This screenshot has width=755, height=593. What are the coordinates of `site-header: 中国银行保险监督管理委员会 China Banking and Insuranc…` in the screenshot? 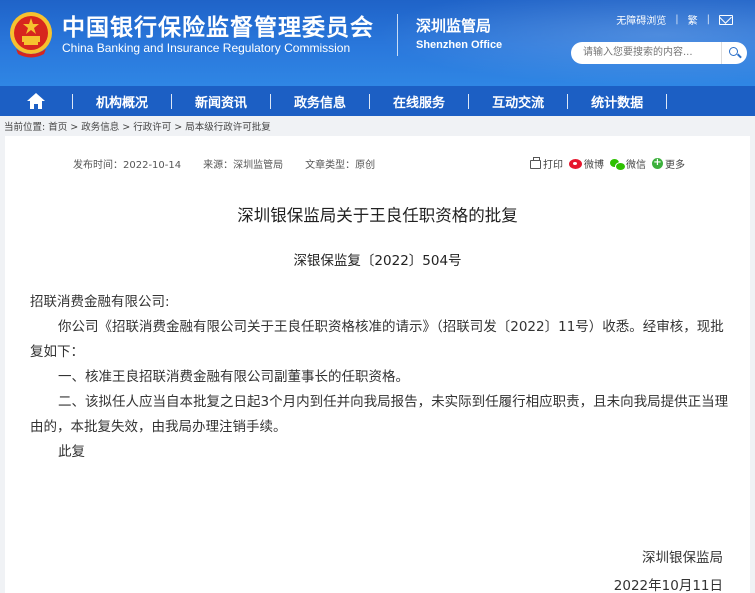 It's located at (377, 43).